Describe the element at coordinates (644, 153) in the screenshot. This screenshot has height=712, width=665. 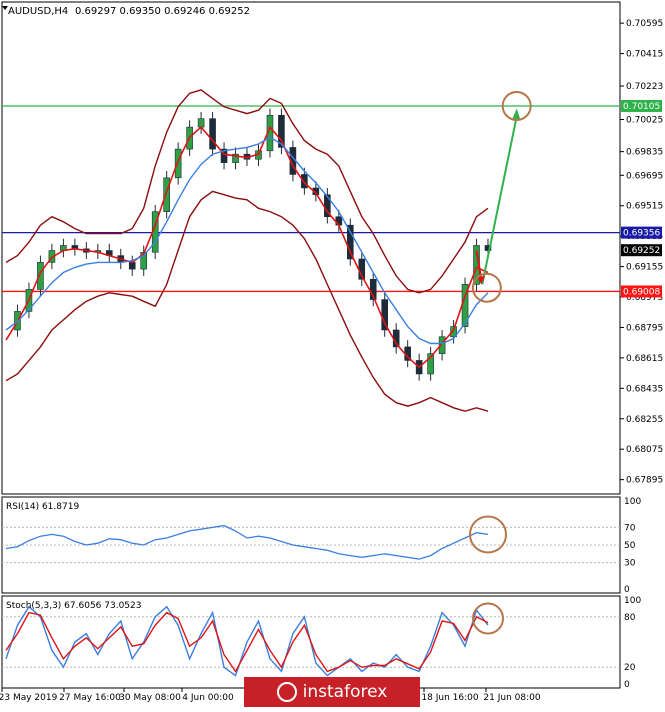
I see `price-tick-label: 0.69835` at that location.